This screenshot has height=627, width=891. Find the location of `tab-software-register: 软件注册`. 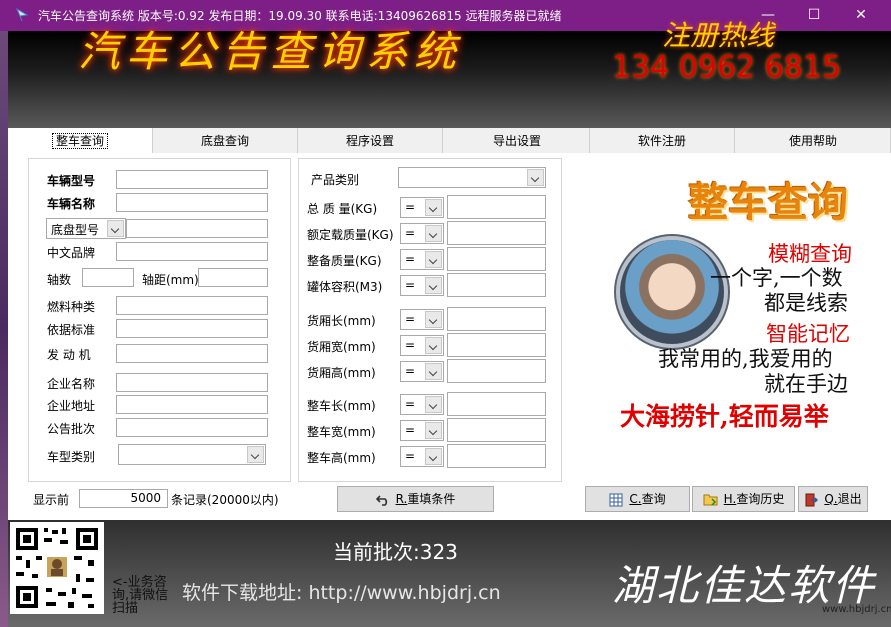

tab-software-register: 软件注册 is located at coordinates (662, 140).